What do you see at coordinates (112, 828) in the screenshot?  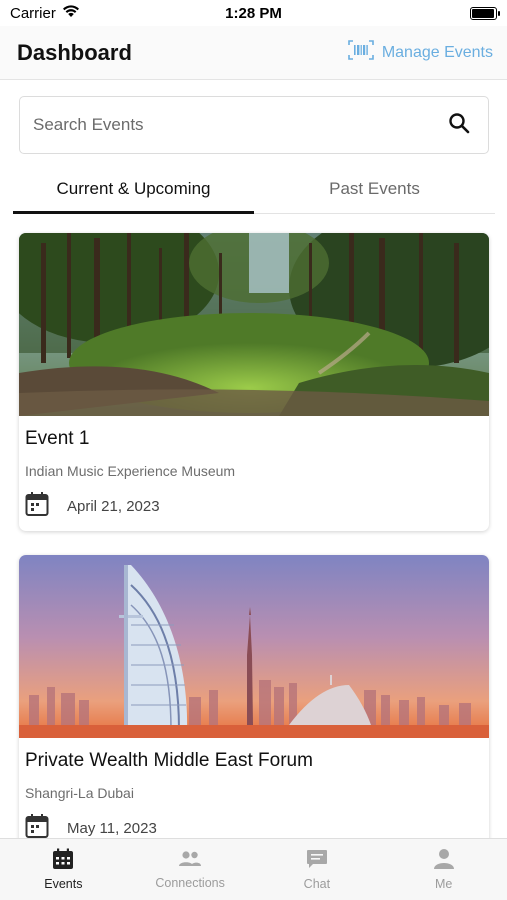 I see `event-date: May 11, 2023` at bounding box center [112, 828].